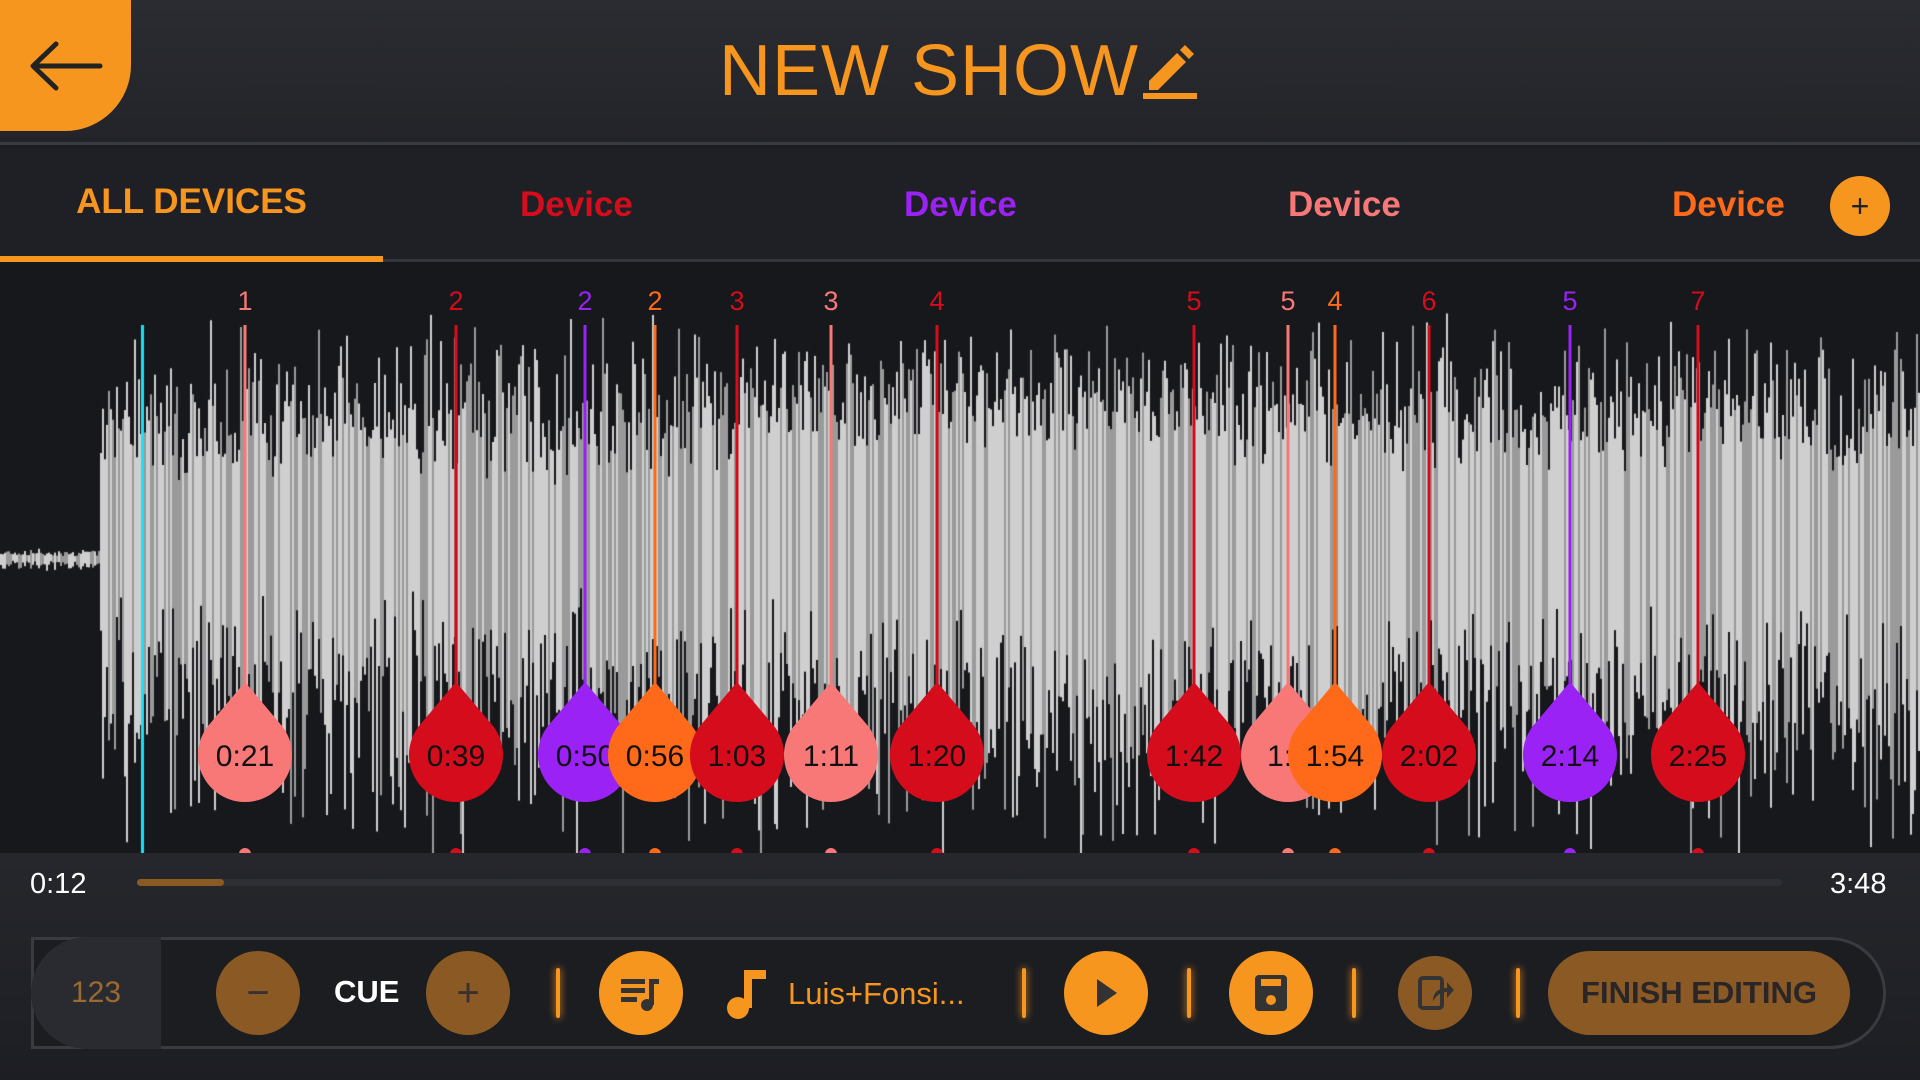 This screenshot has width=1920, height=1080. What do you see at coordinates (746, 994) in the screenshot?
I see `music-note-icon` at bounding box center [746, 994].